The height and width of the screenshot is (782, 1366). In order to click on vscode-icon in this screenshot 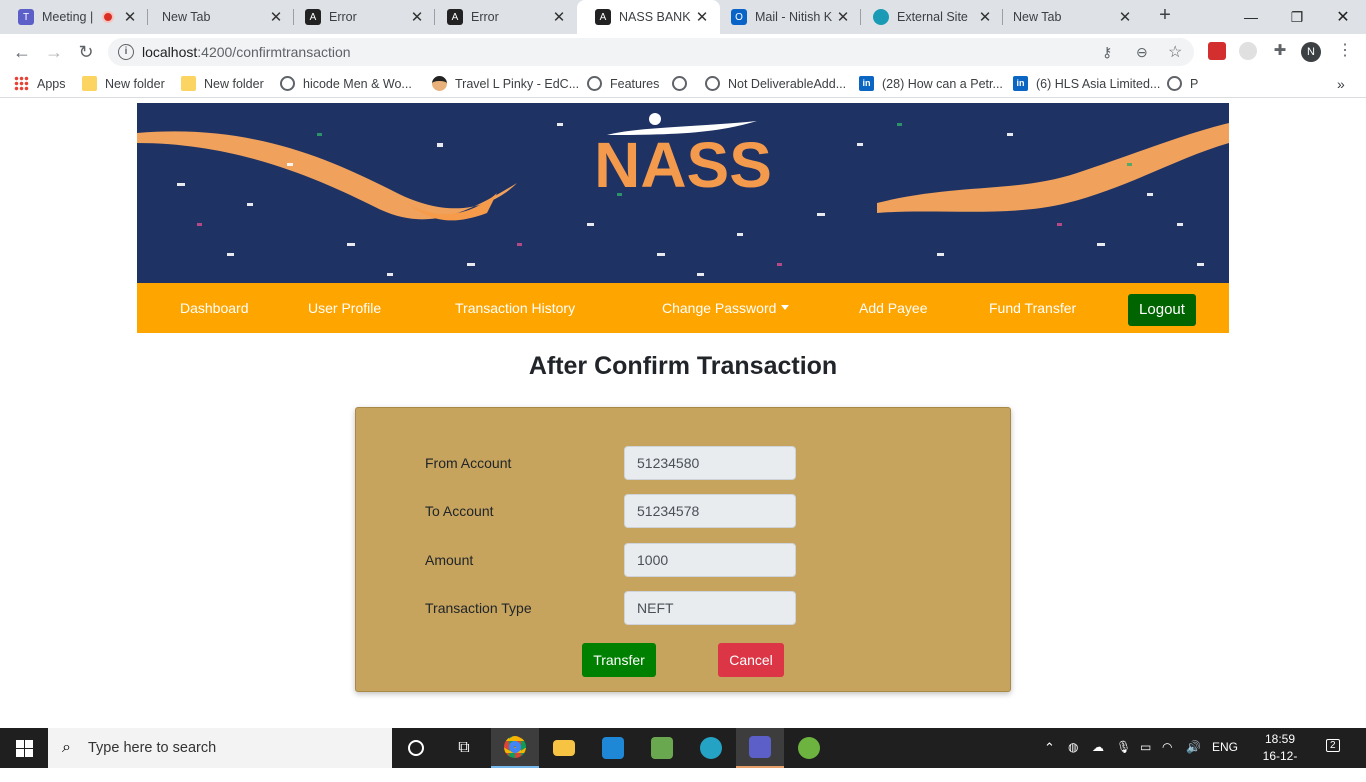, I will do `click(613, 748)`.